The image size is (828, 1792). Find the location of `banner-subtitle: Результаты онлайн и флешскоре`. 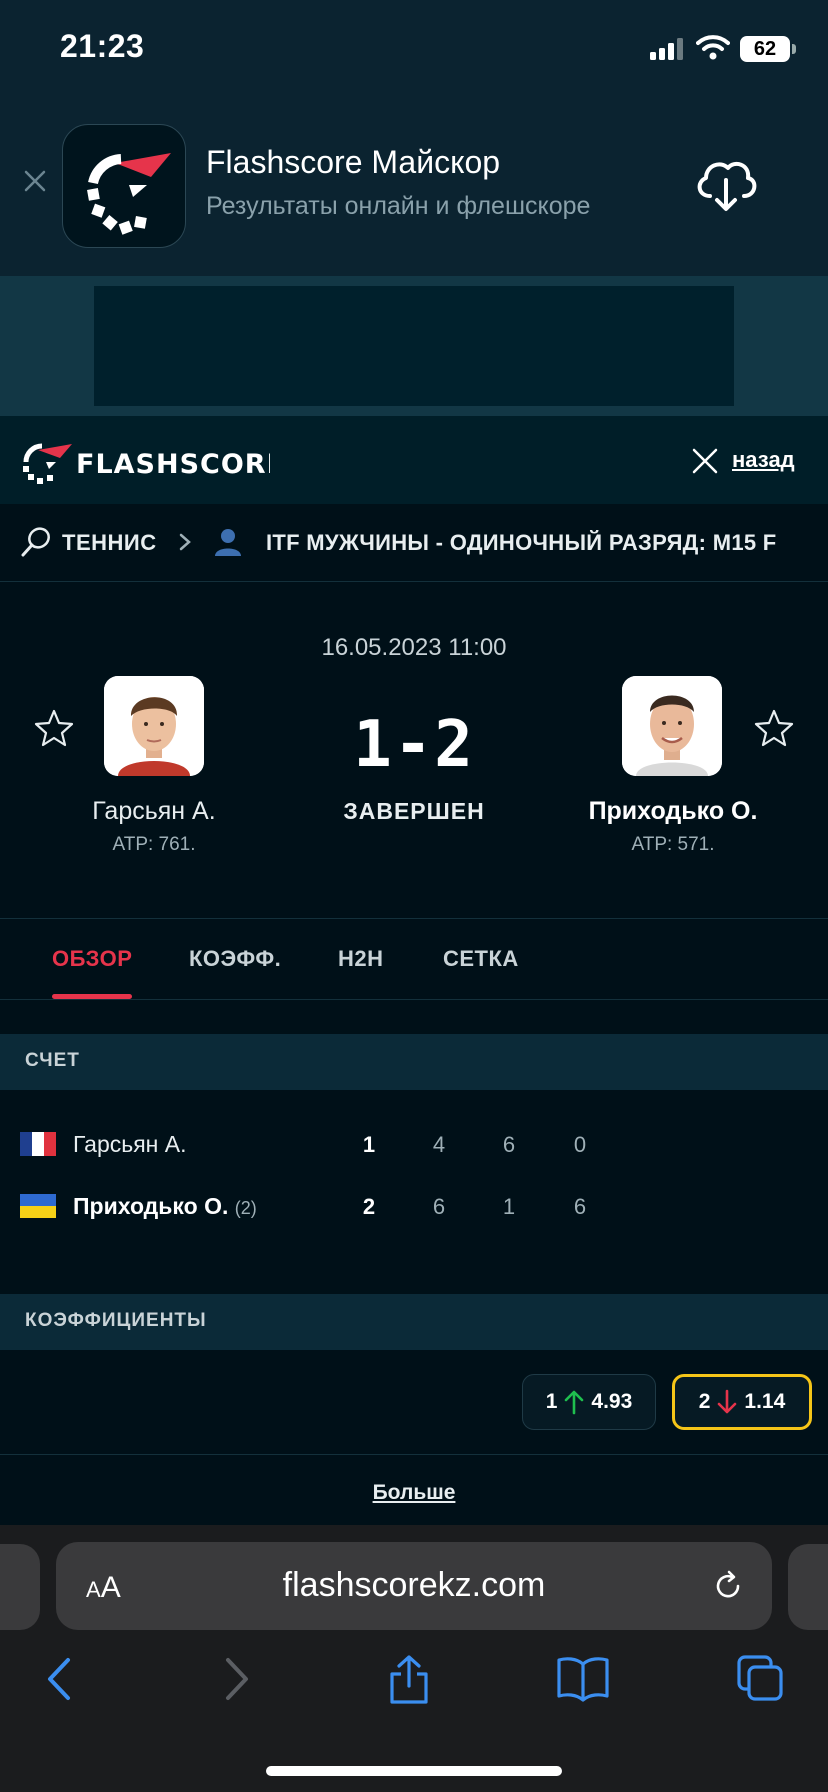

banner-subtitle: Результаты онлайн и флешскоре is located at coordinates (398, 206).